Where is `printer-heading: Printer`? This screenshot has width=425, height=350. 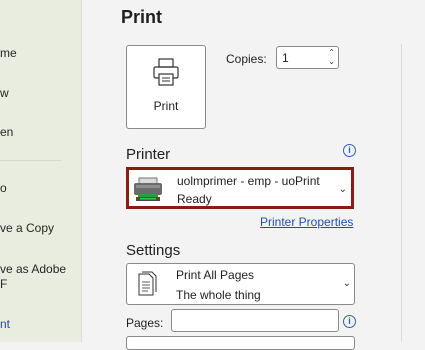 printer-heading: Printer is located at coordinates (148, 154).